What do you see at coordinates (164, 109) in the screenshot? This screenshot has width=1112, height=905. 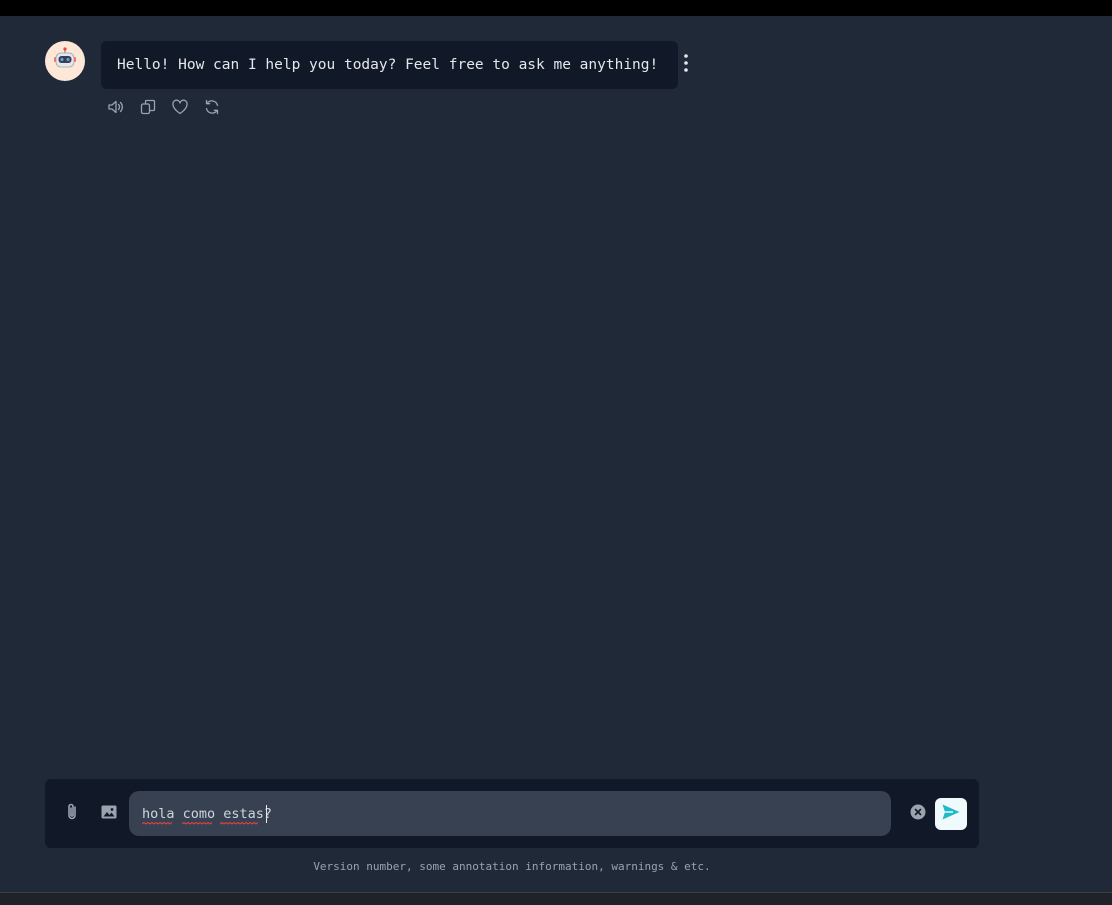 I see `message-actions` at bounding box center [164, 109].